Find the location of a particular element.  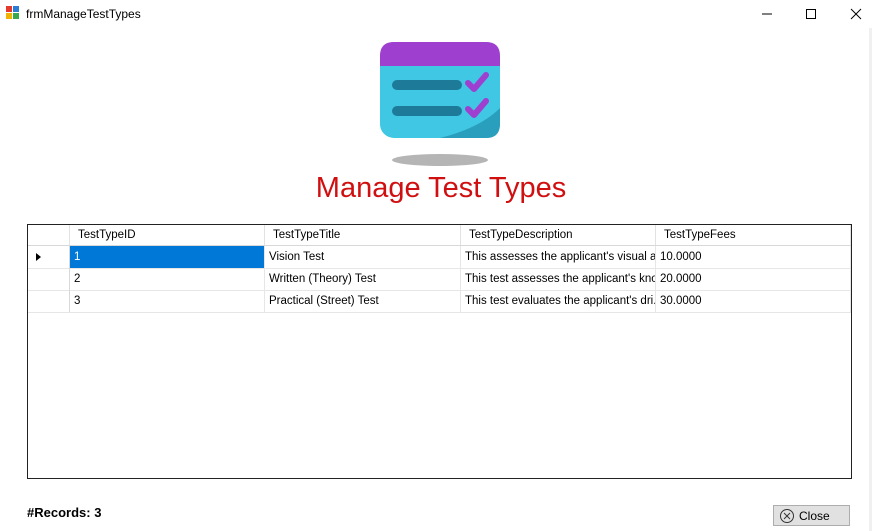

close-window-button is located at coordinates (856, 14).